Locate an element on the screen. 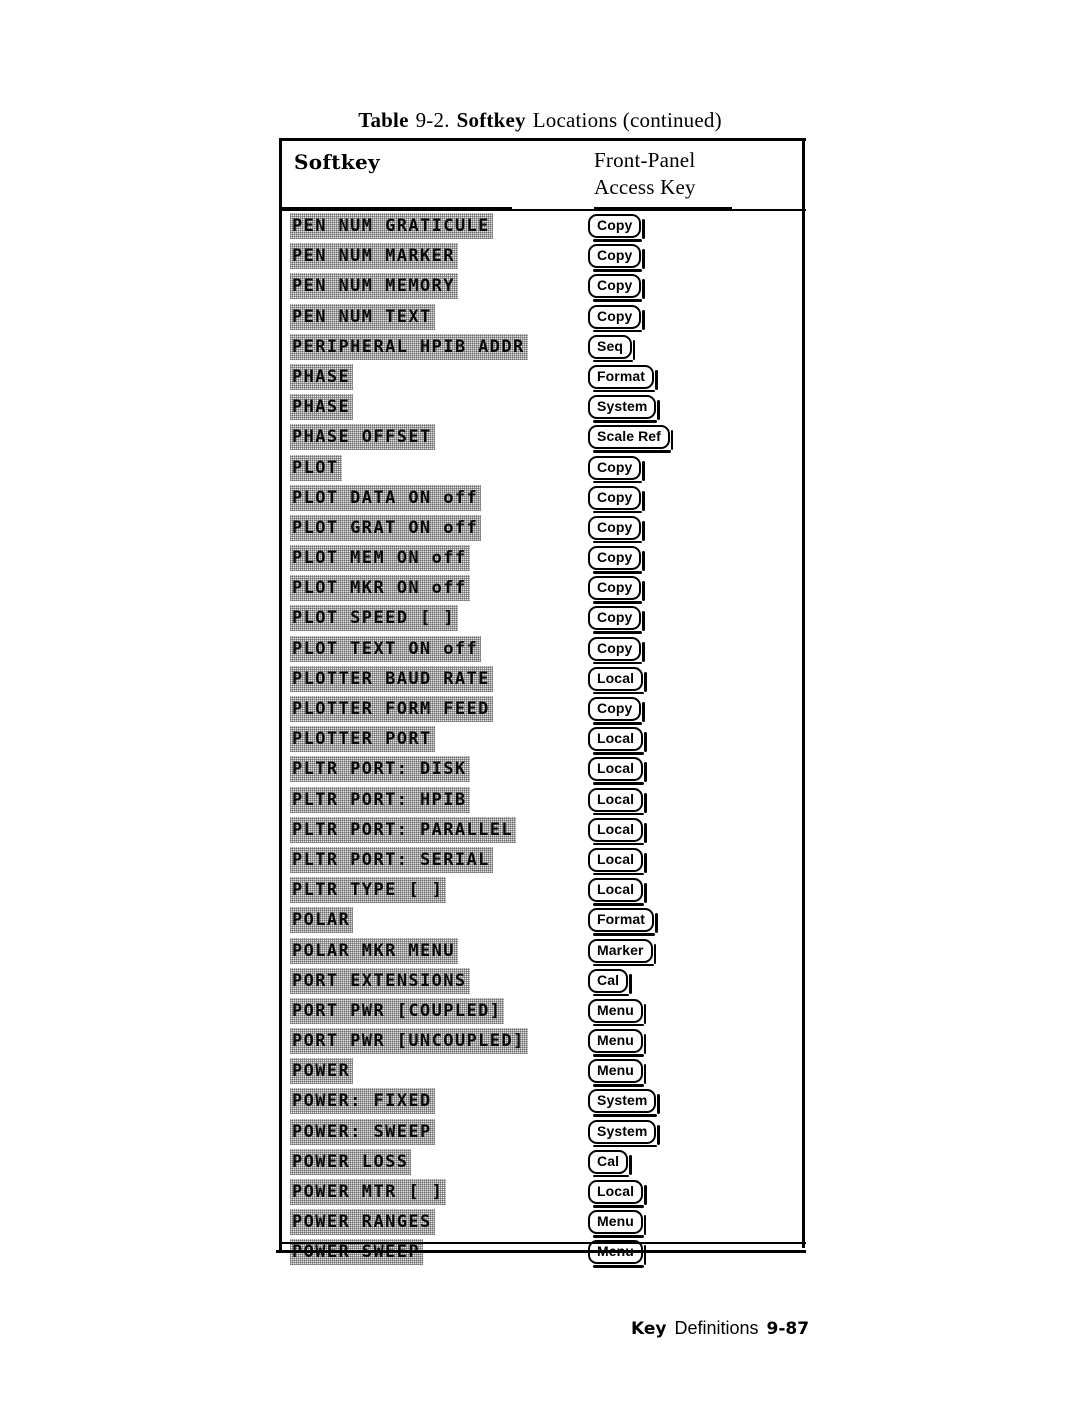 This screenshot has width=1080, height=1408. softkey-label: PEN NUM MARKER is located at coordinates (374, 256).